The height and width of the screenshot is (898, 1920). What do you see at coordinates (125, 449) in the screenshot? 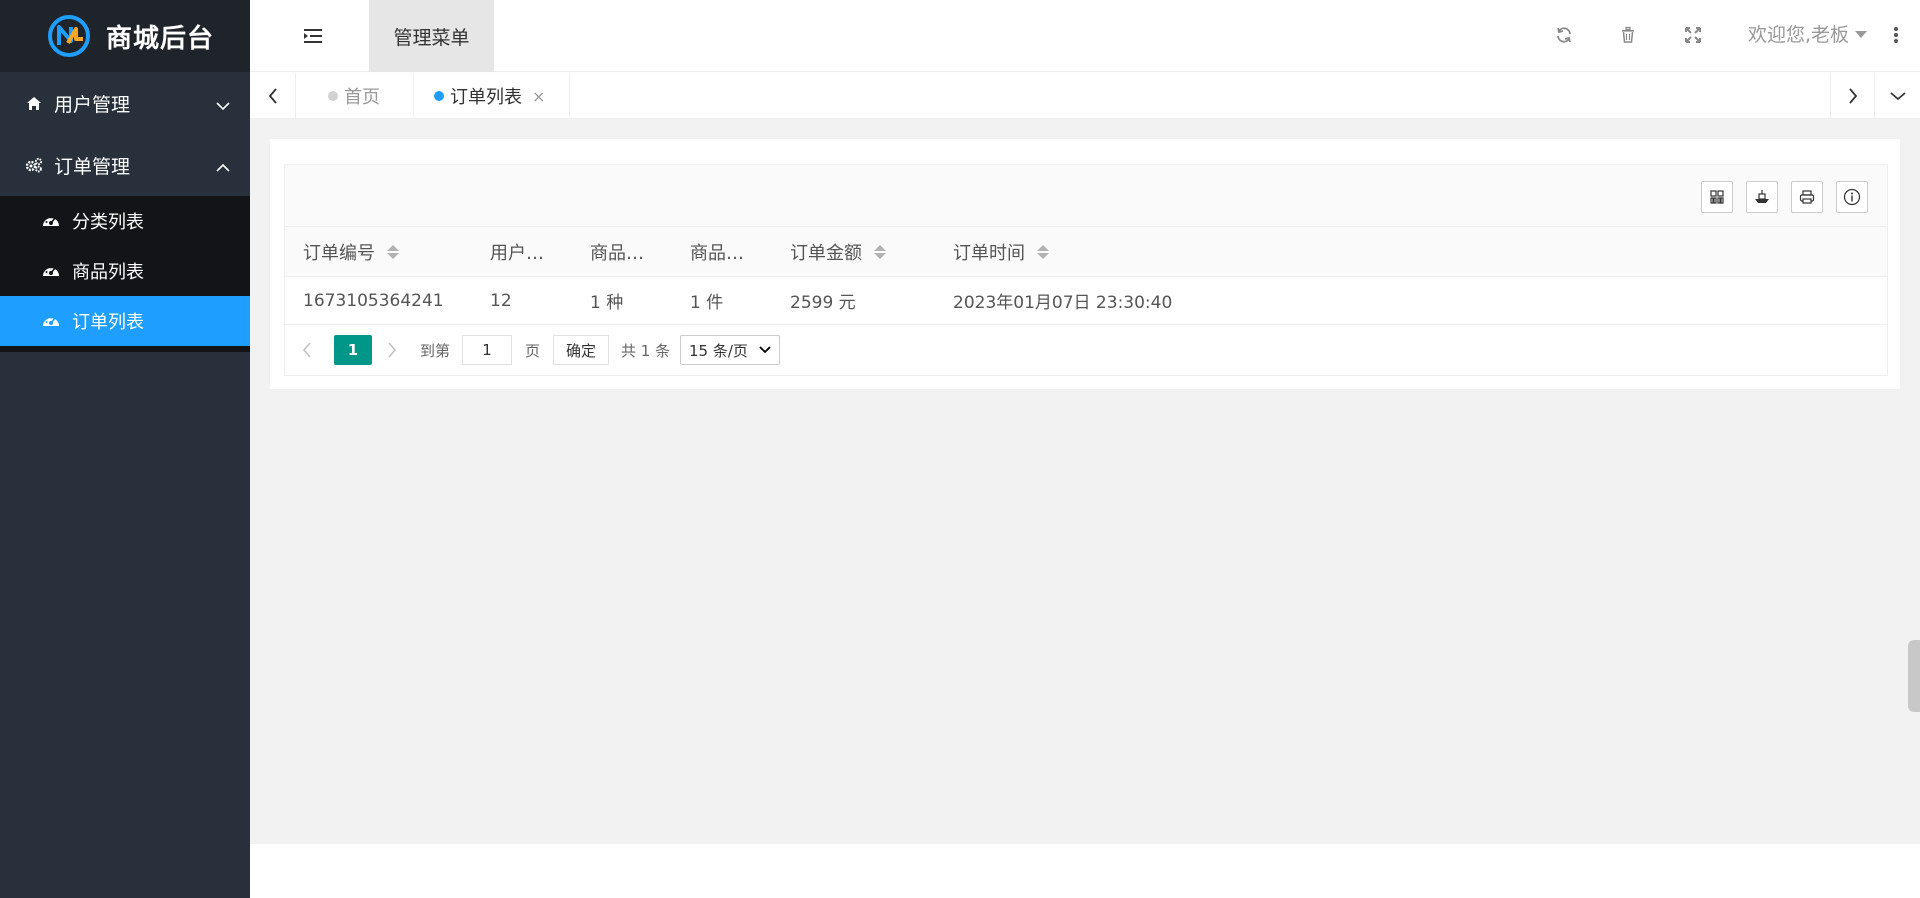
I see `sidebar: 商城后台 用户管理 订单管理 分类列表 商品列表 订单列表` at bounding box center [125, 449].